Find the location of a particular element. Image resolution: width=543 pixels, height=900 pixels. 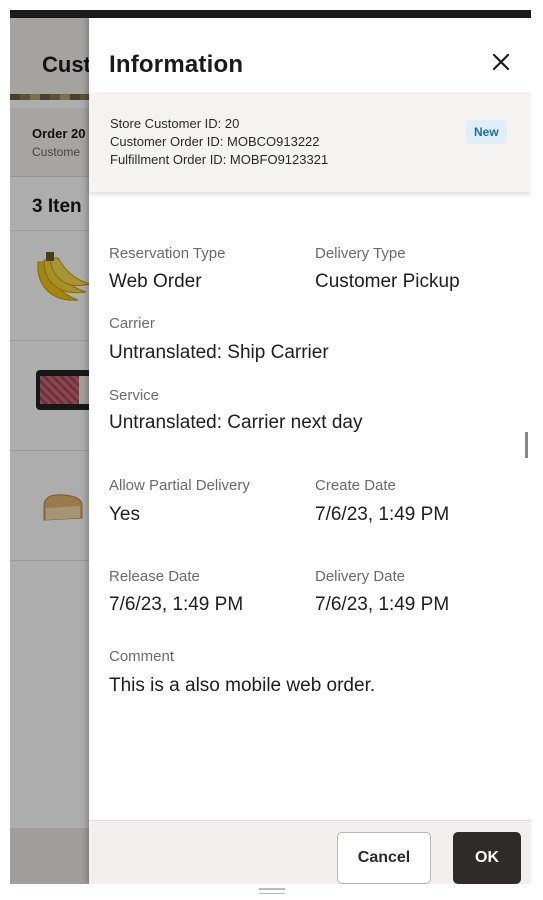

service-value: Untranslated: Carrier next day is located at coordinates (236, 422).